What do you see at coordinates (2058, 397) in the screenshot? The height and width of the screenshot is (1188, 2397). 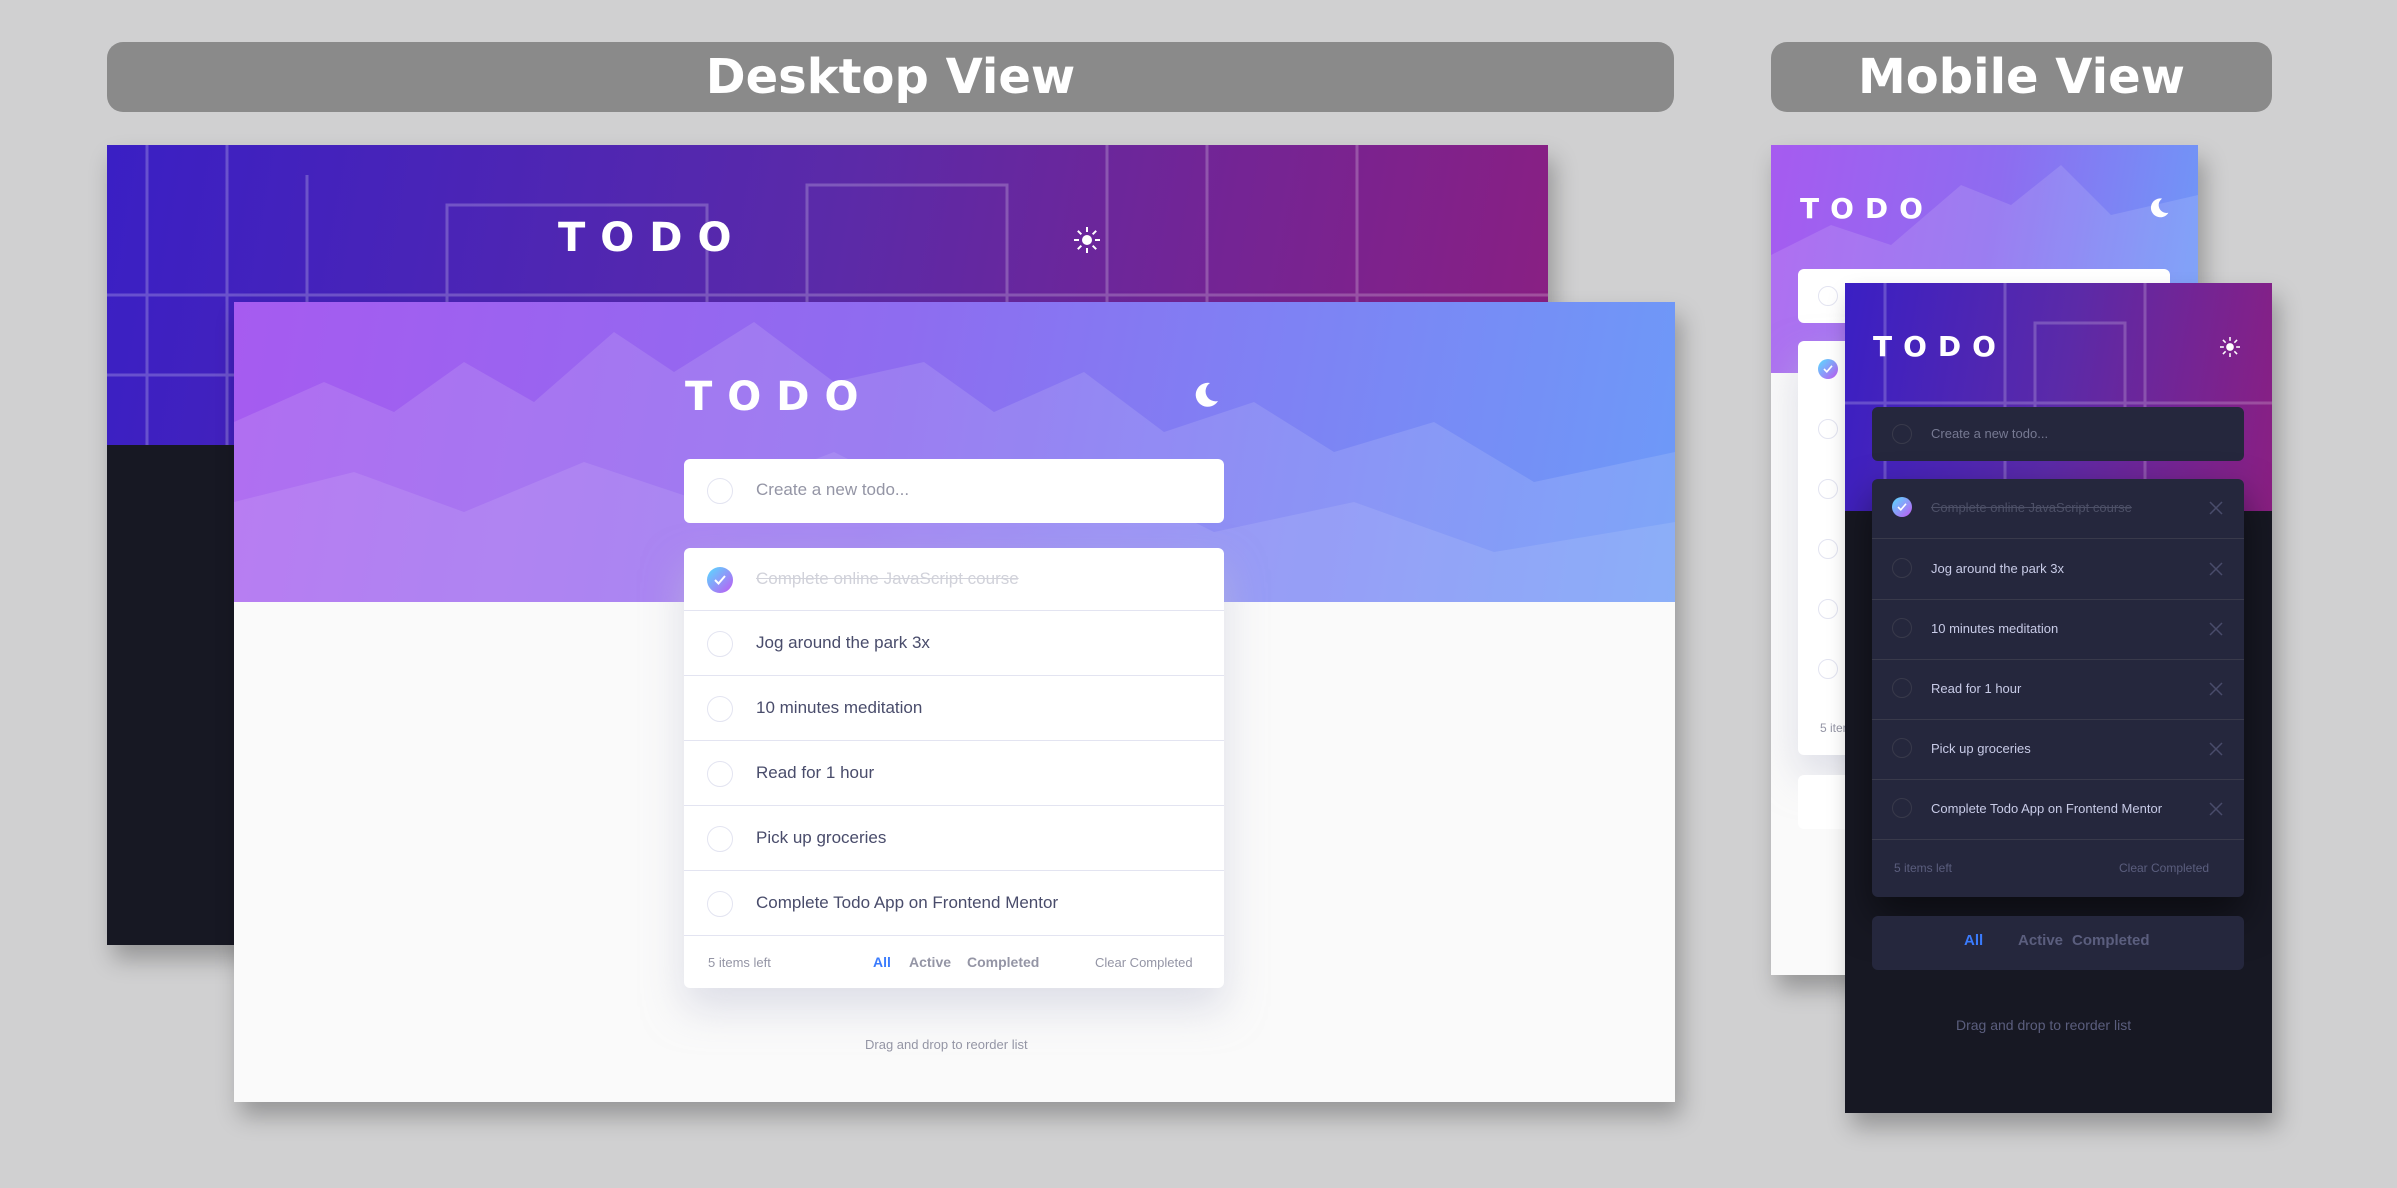 I see `header-bg-dark` at bounding box center [2058, 397].